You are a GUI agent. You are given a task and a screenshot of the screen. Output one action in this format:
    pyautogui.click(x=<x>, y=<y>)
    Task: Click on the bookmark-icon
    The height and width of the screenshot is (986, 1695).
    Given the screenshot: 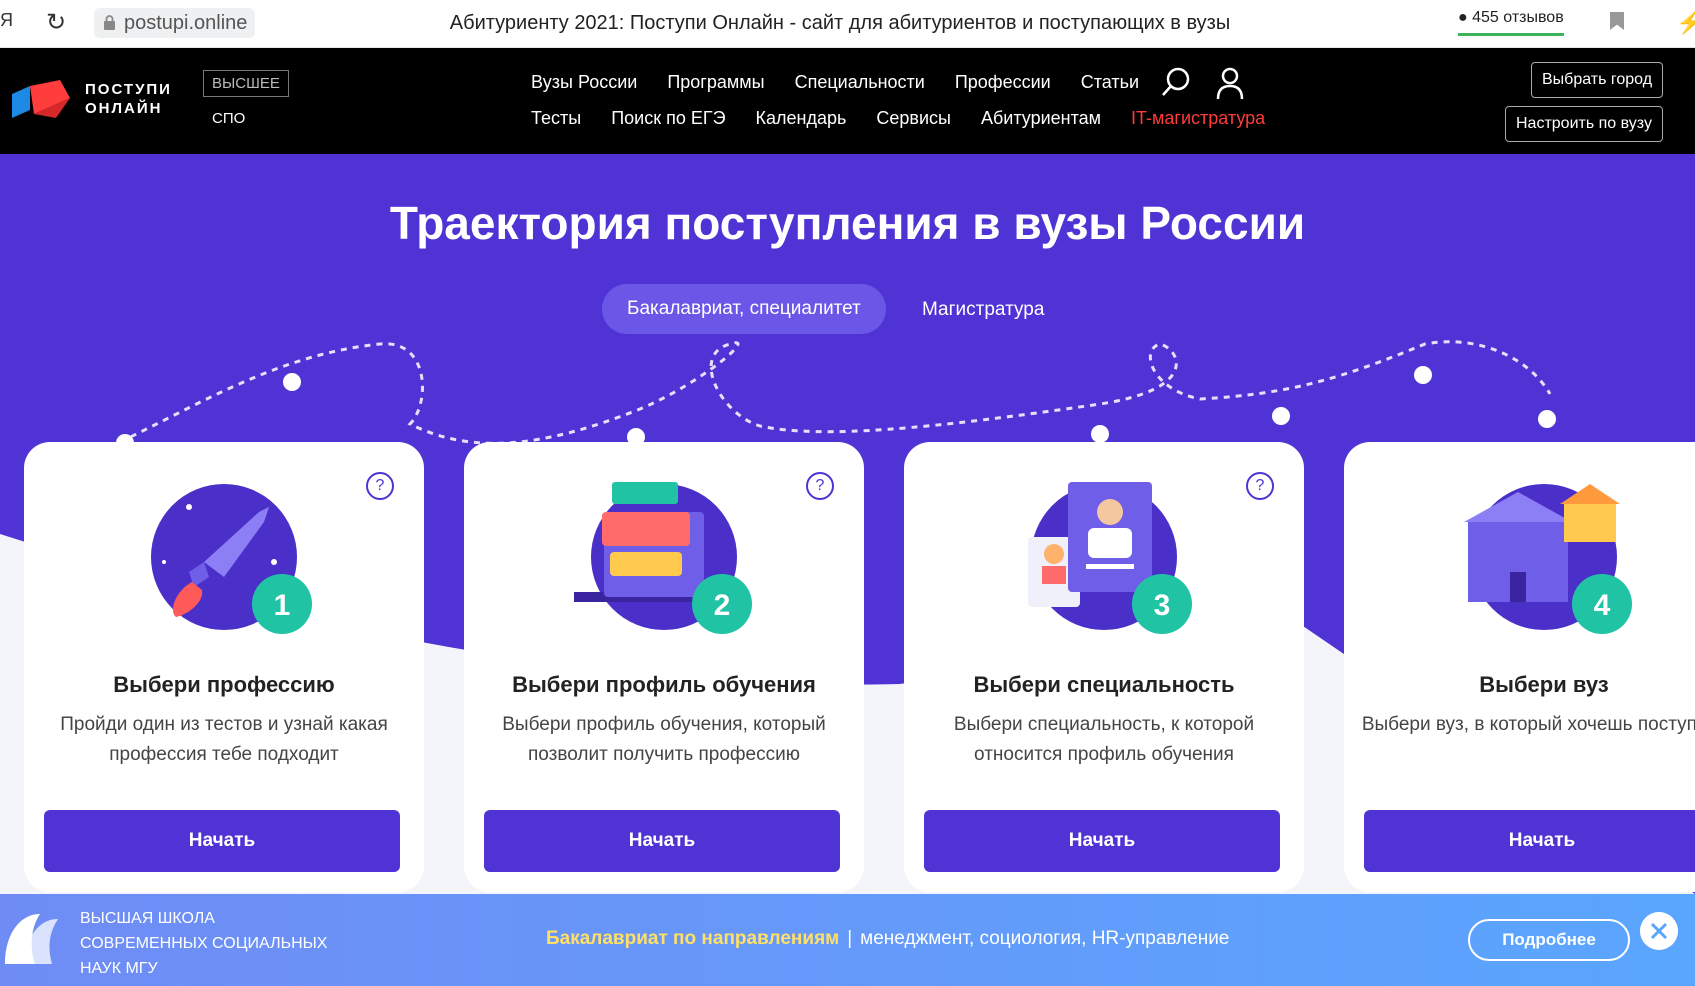 What is the action you would take?
    pyautogui.click(x=1617, y=21)
    